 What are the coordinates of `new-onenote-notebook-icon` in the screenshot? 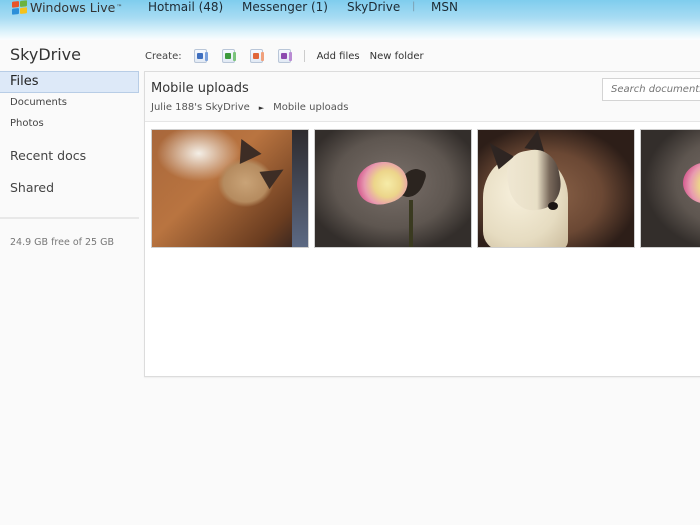 It's located at (284, 56).